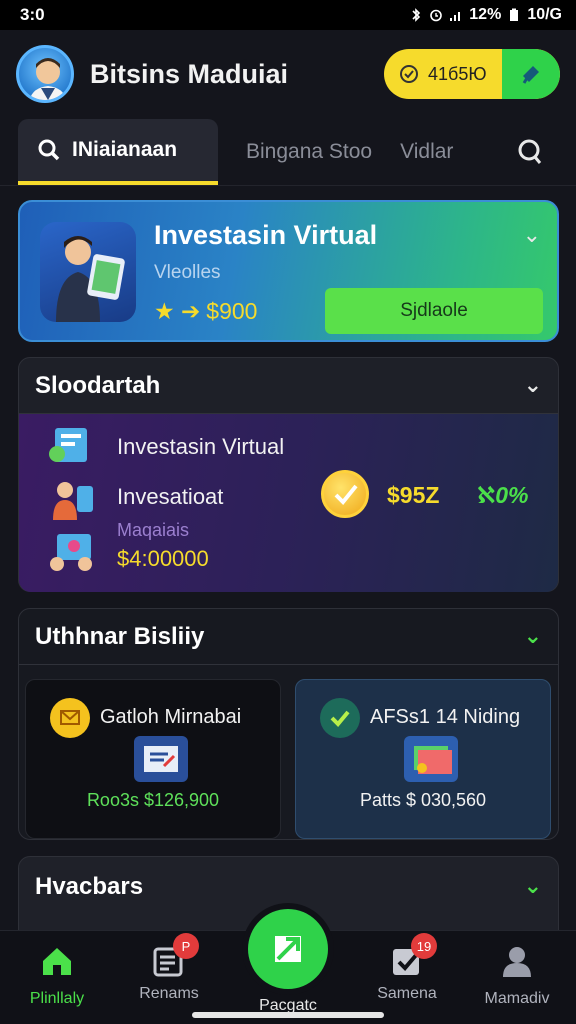 The width and height of the screenshot is (576, 1024). What do you see at coordinates (266, 235) in the screenshot?
I see `hero-title: Investasin Virtual` at bounding box center [266, 235].